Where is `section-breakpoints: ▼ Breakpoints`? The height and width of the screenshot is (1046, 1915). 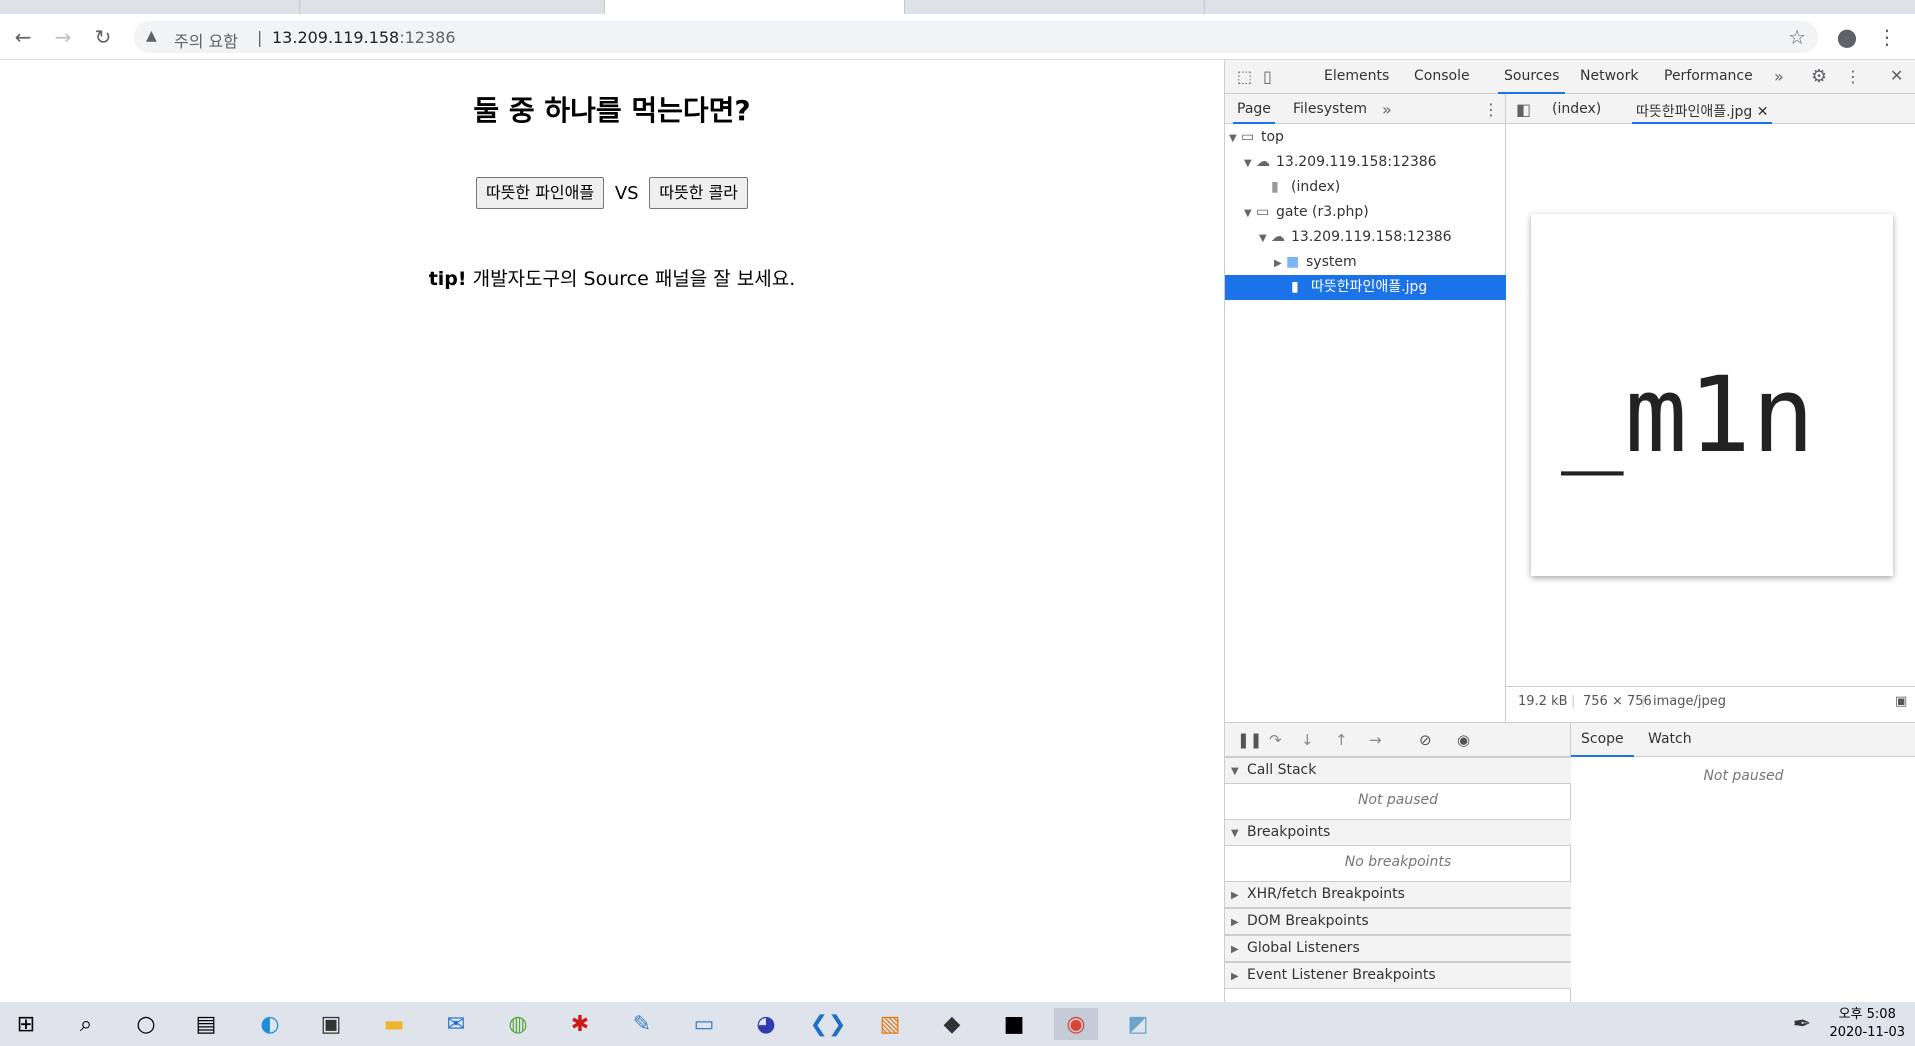
section-breakpoints: ▼ Breakpoints is located at coordinates (1398, 832).